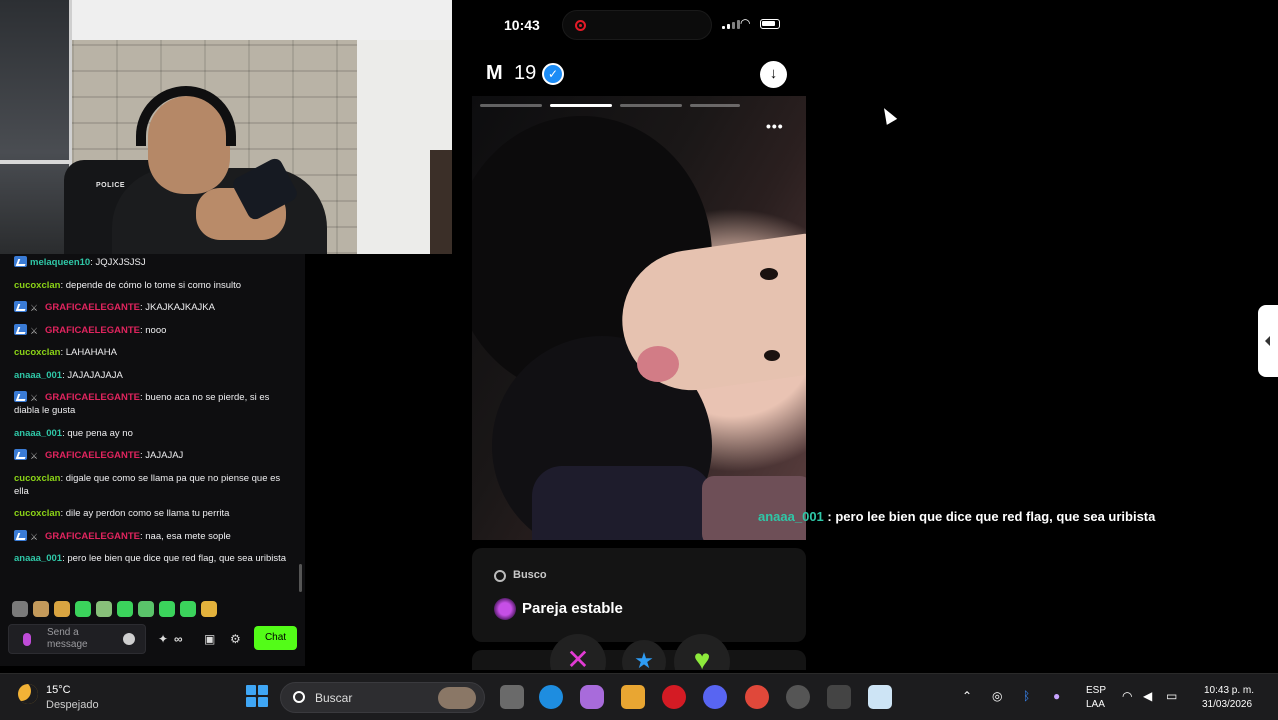  Describe the element at coordinates (155, 330) in the screenshot. I see `chat-message: ⚔ GRAFICAELEGANTE: nooo` at that location.